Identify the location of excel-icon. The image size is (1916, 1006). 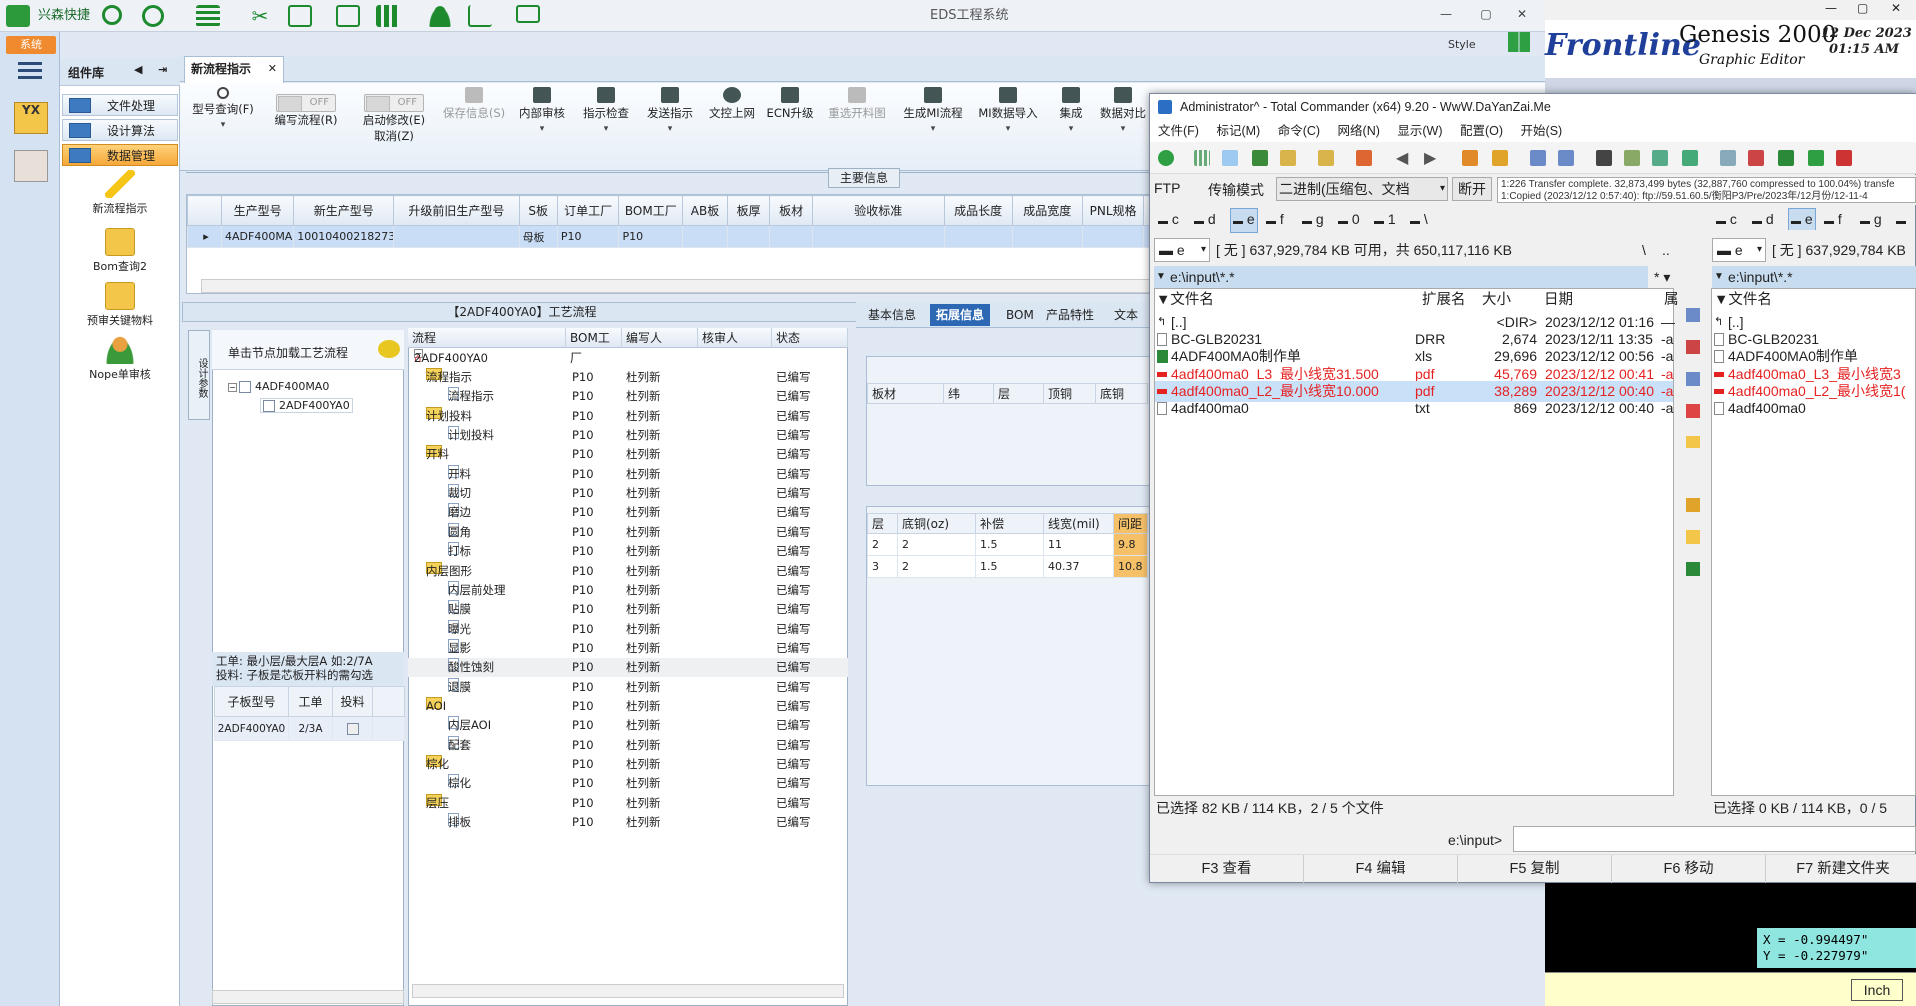
(1693, 569).